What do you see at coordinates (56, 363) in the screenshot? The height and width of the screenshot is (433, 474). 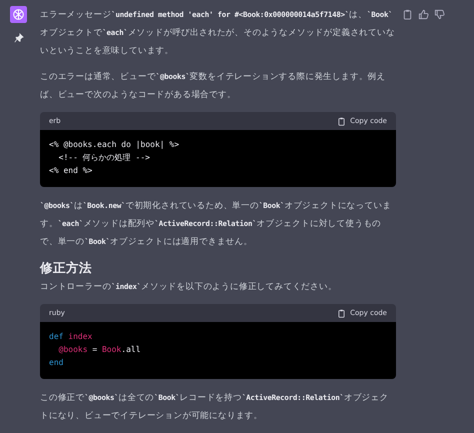 I see `code-line: end` at bounding box center [56, 363].